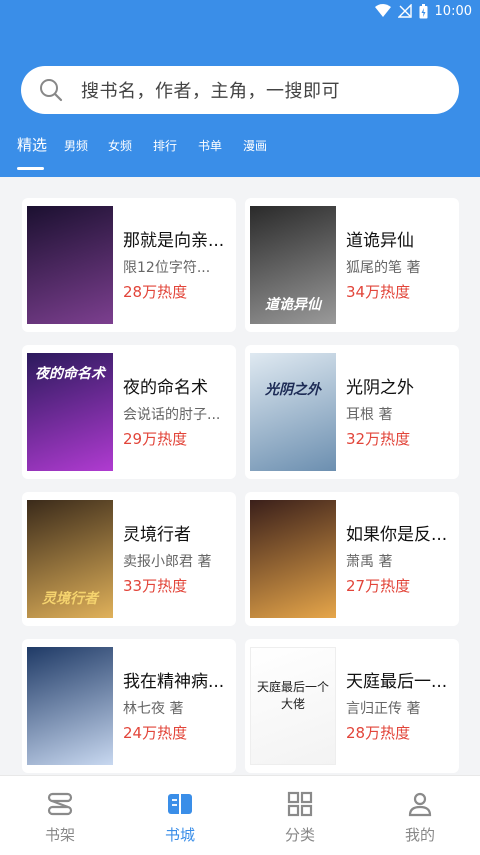  Describe the element at coordinates (32, 145) in the screenshot. I see `tab-featured: 精选` at that location.